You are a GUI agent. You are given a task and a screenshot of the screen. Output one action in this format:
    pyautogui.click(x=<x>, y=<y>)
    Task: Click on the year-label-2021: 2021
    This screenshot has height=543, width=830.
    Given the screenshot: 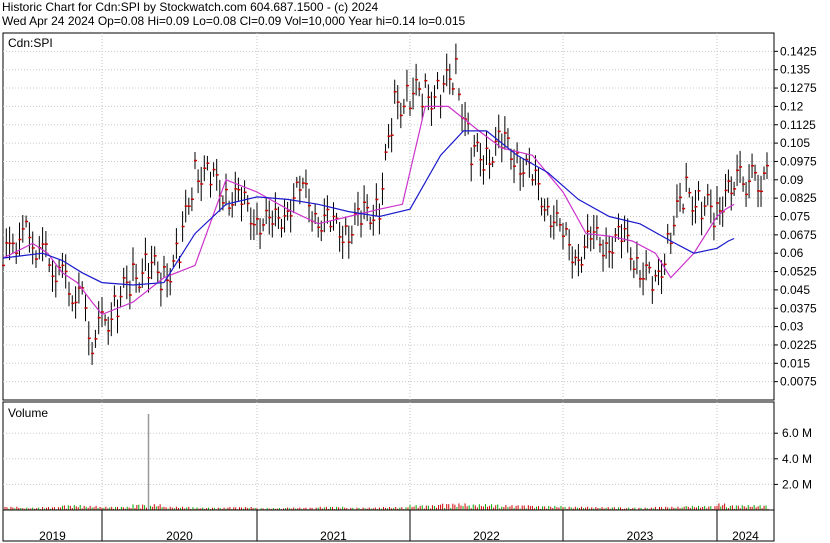 What is the action you would take?
    pyautogui.click(x=333, y=536)
    